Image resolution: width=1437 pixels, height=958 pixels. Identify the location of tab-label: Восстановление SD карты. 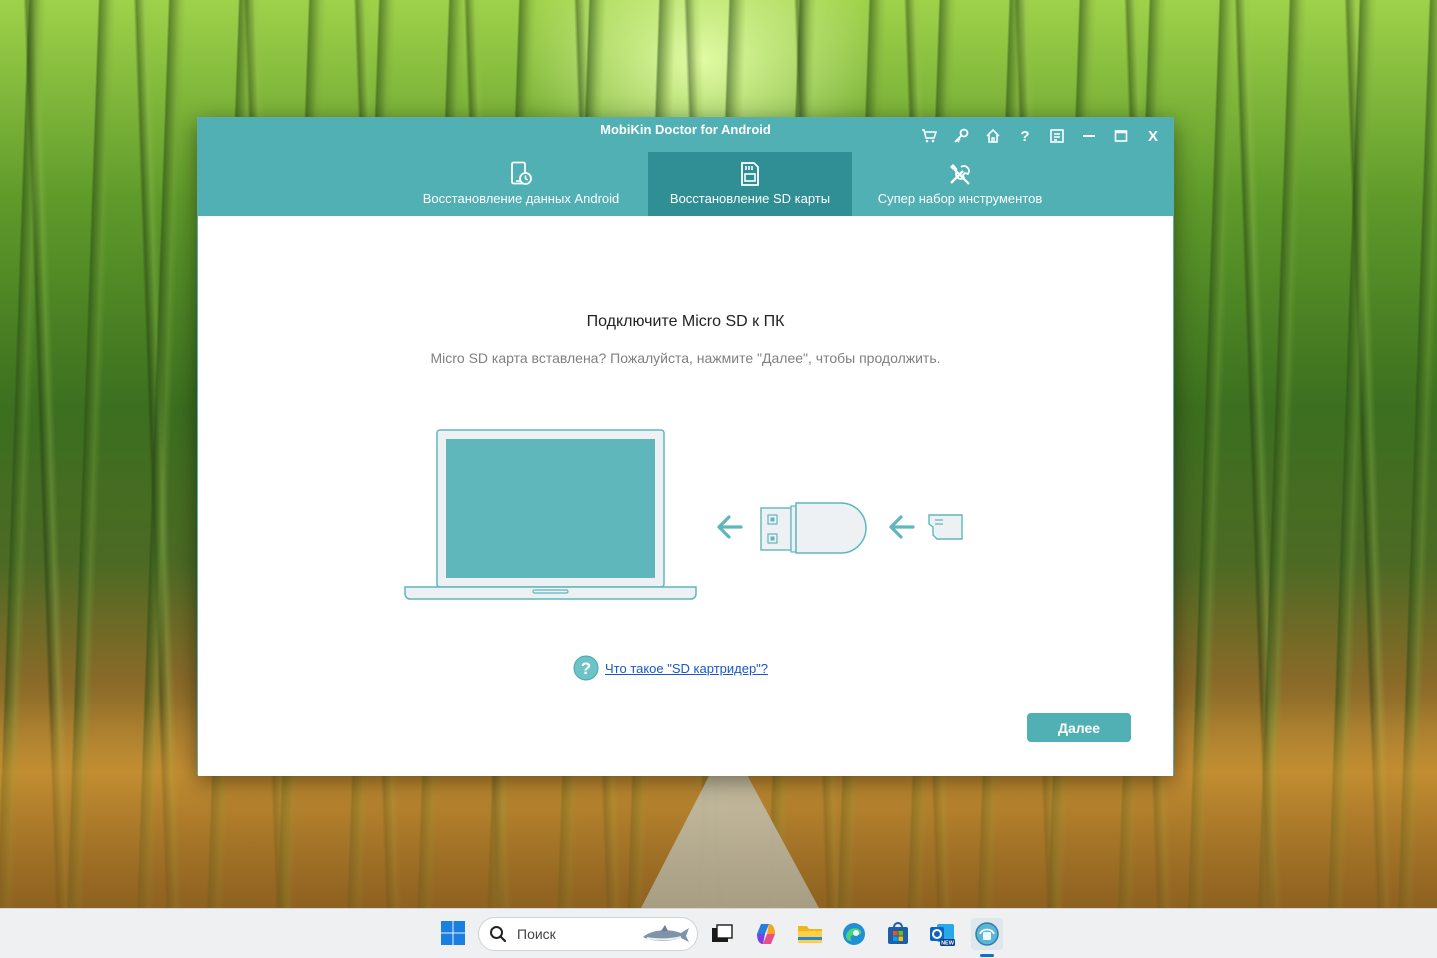
(750, 198).